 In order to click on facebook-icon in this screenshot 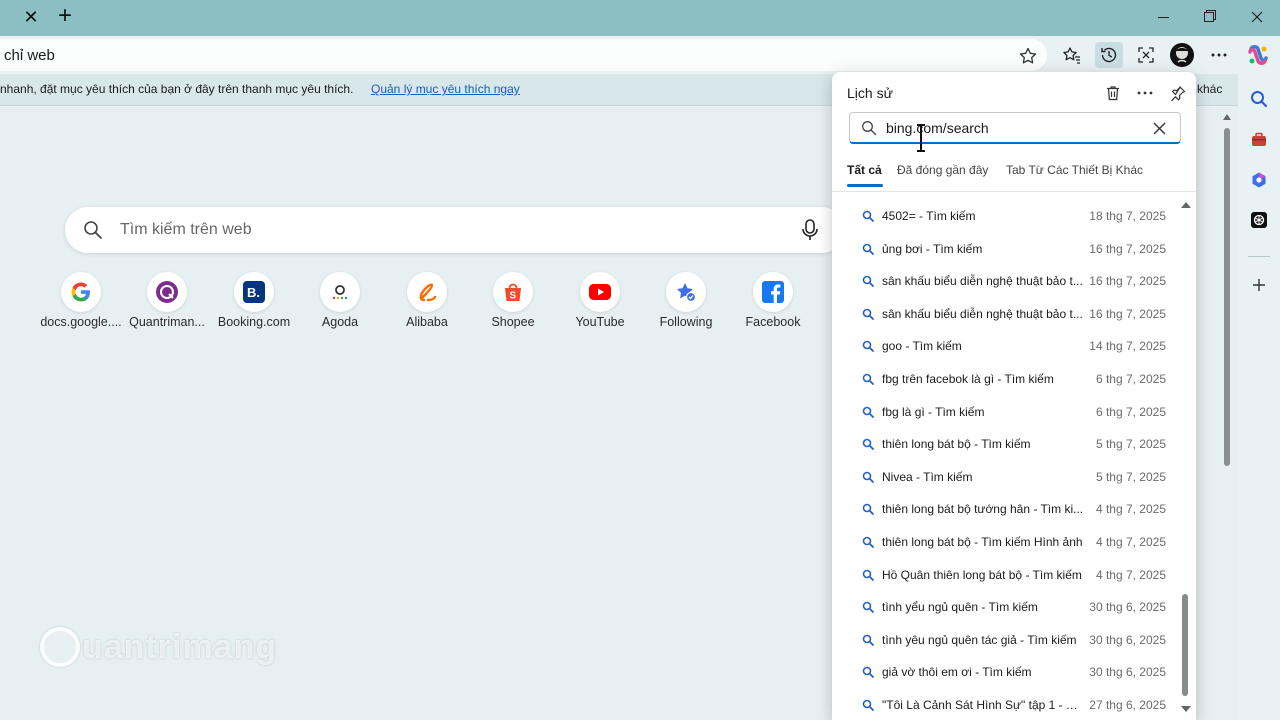, I will do `click(773, 292)`.